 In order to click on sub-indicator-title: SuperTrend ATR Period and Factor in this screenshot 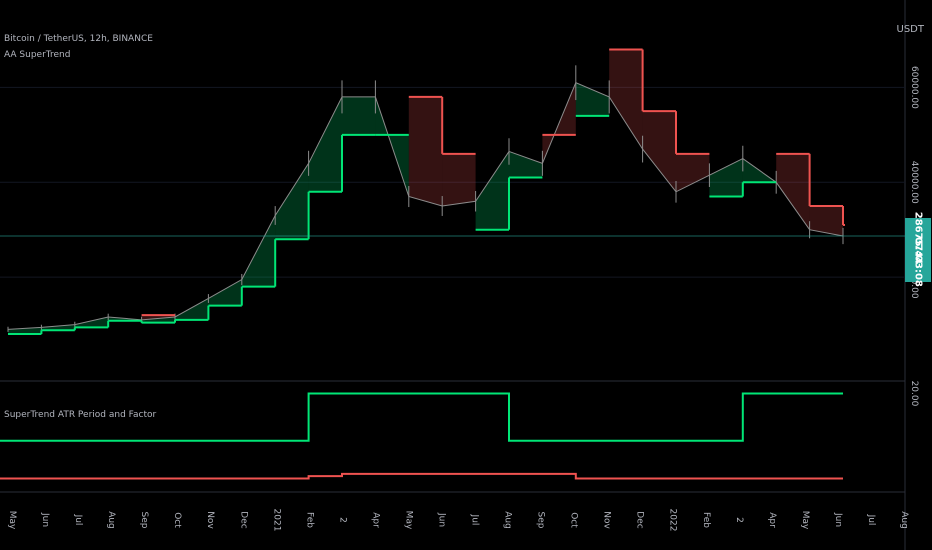, I will do `click(80, 415)`.